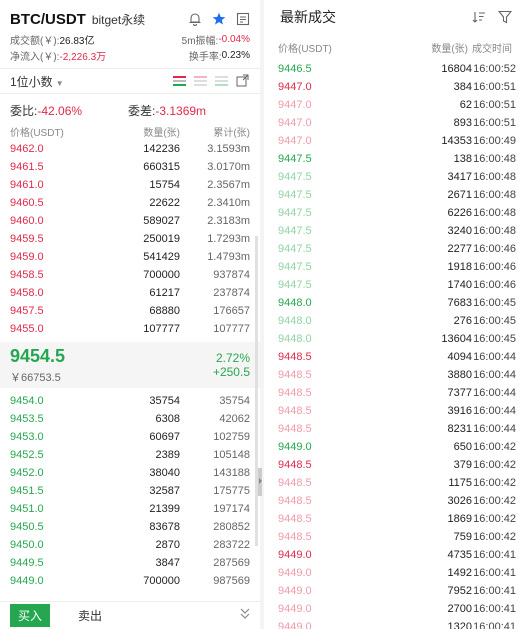 This screenshot has height=629, width=522. What do you see at coordinates (164, 509) in the screenshot?
I see `bid-qty: 21399` at bounding box center [164, 509].